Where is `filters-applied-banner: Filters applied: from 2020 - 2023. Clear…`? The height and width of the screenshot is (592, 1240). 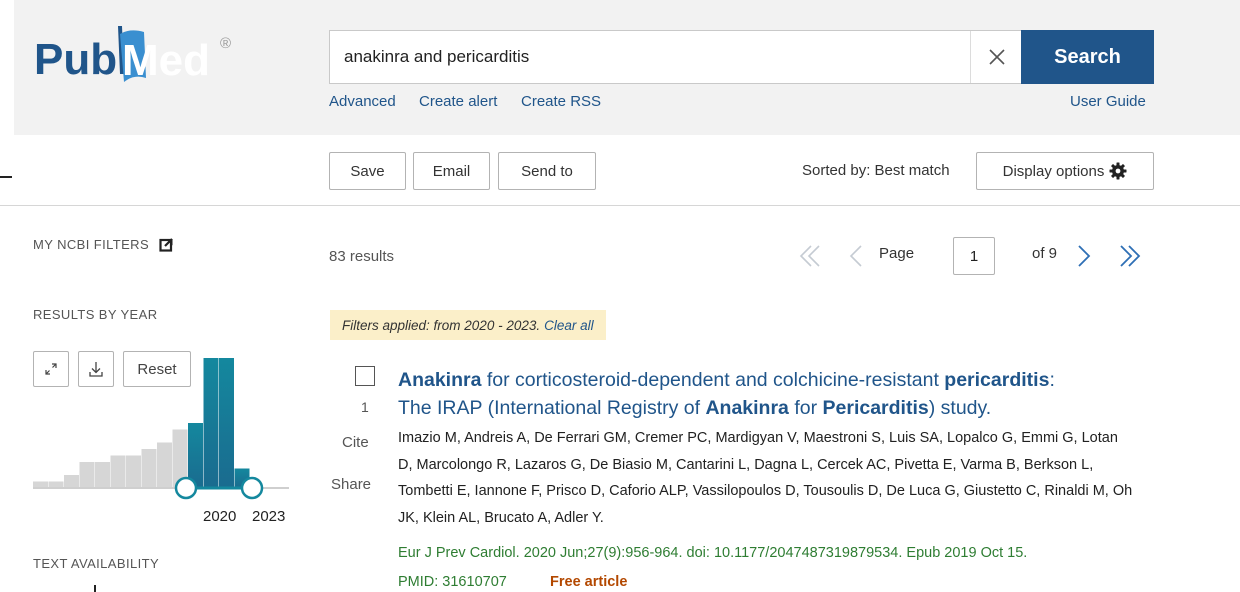
filters-applied-banner: Filters applied: from 2020 - 2023. Clear… is located at coordinates (468, 325).